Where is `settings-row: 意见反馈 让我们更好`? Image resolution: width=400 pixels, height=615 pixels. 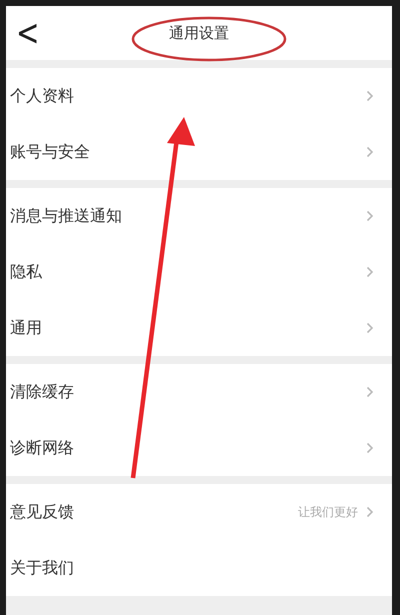 settings-row: 意见反馈 让我们更好 is located at coordinates (199, 512).